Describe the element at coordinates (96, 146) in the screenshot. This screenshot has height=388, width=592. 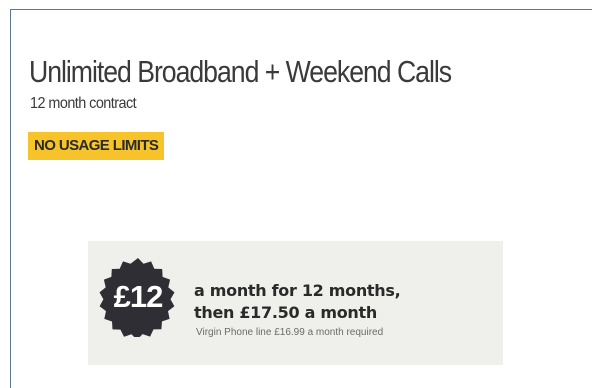
I see `usage-limits-badge: NO USAGE LIMITS` at that location.